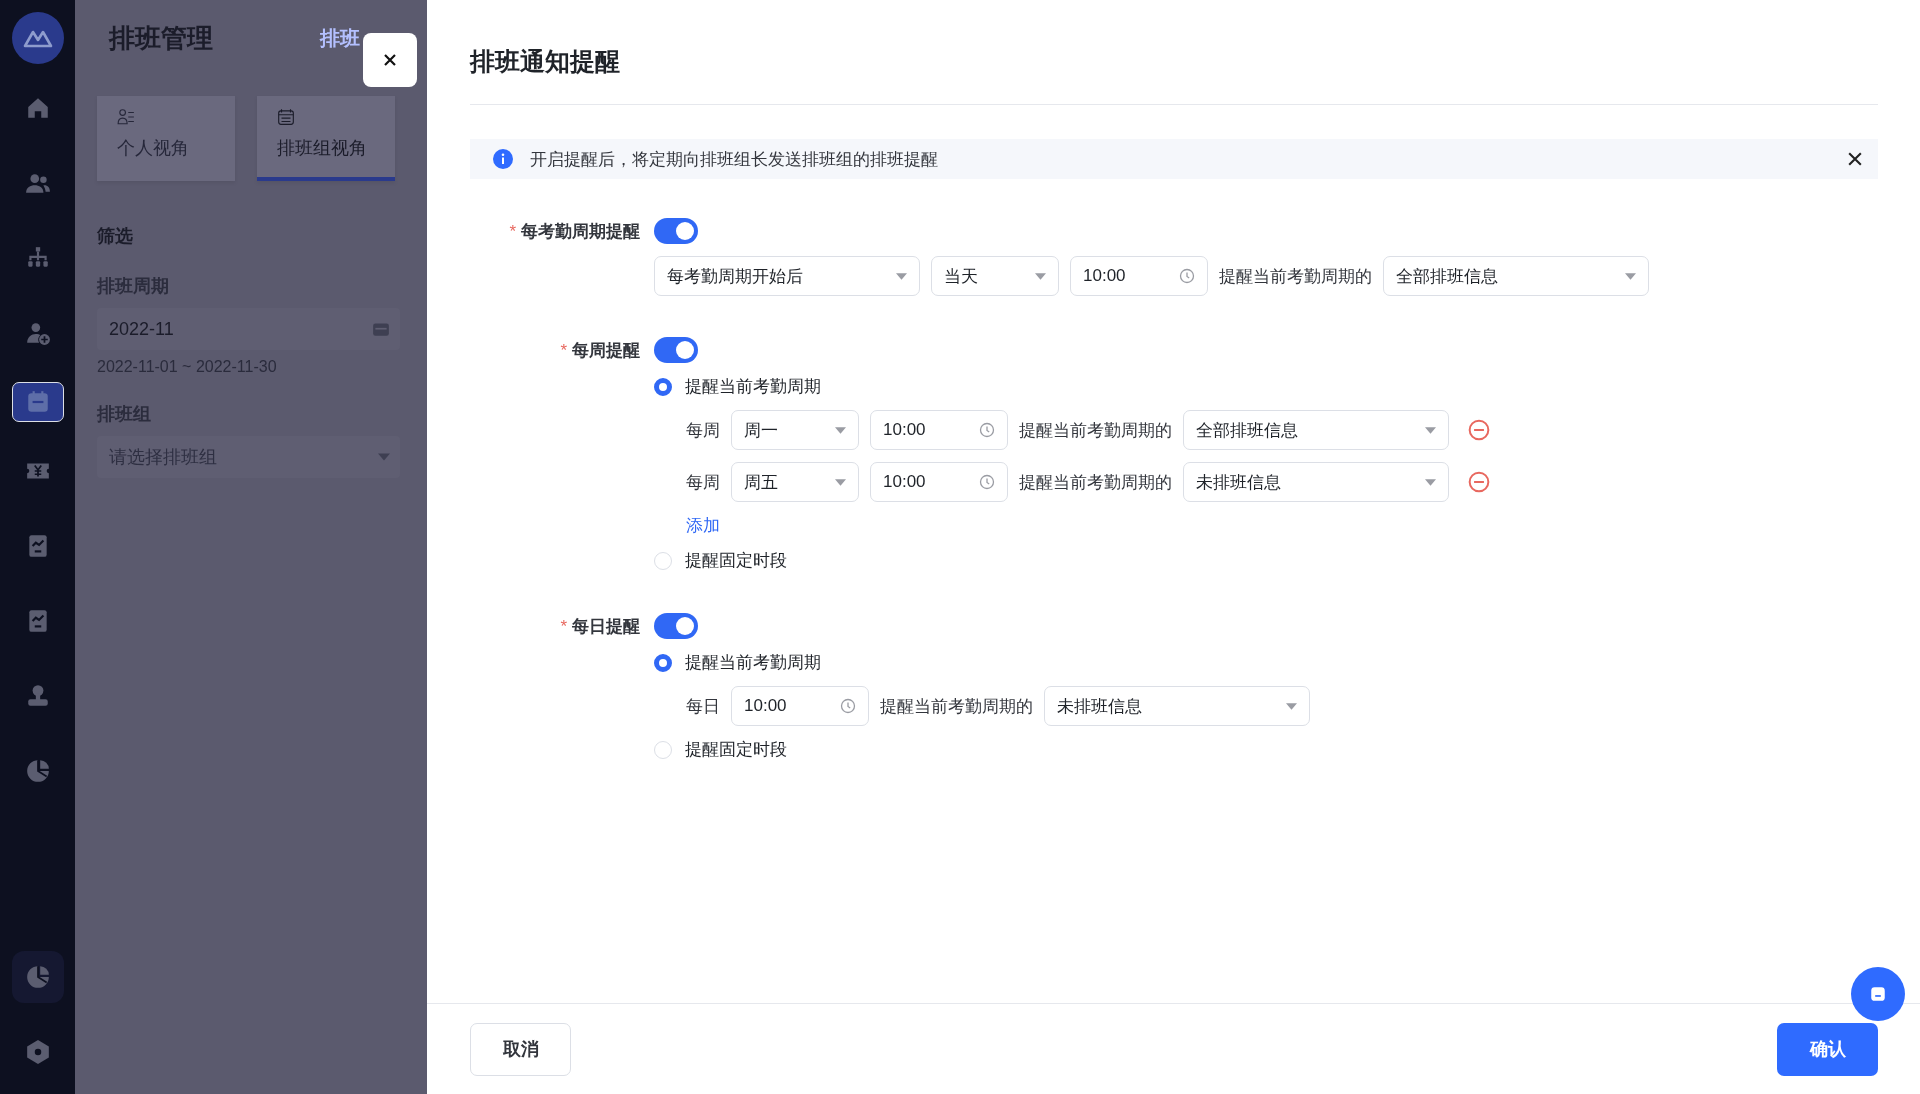 The image size is (1920, 1094). I want to click on chat-icon, so click(1878, 994).